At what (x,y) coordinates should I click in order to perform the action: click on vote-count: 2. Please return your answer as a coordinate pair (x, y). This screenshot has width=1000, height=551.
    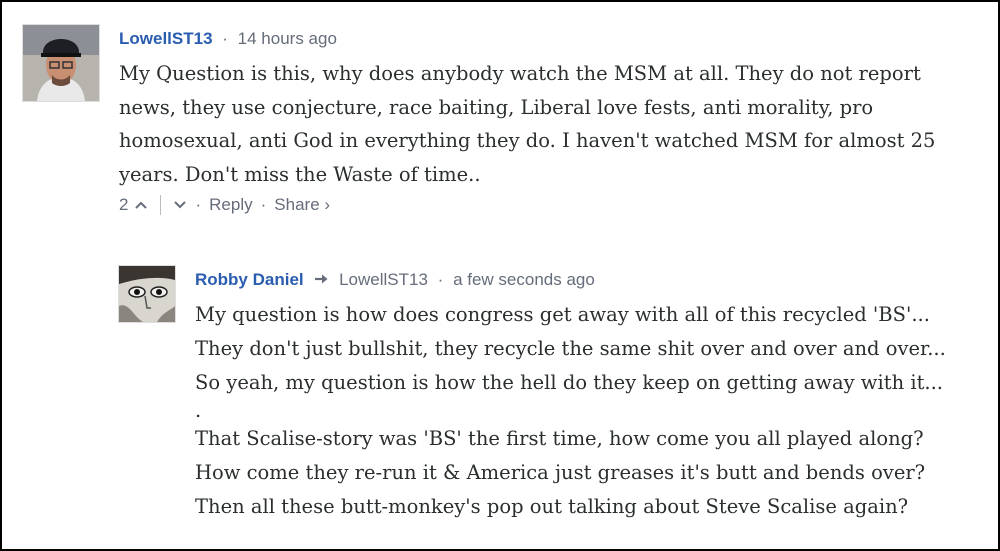
    Looking at the image, I should click on (124, 204).